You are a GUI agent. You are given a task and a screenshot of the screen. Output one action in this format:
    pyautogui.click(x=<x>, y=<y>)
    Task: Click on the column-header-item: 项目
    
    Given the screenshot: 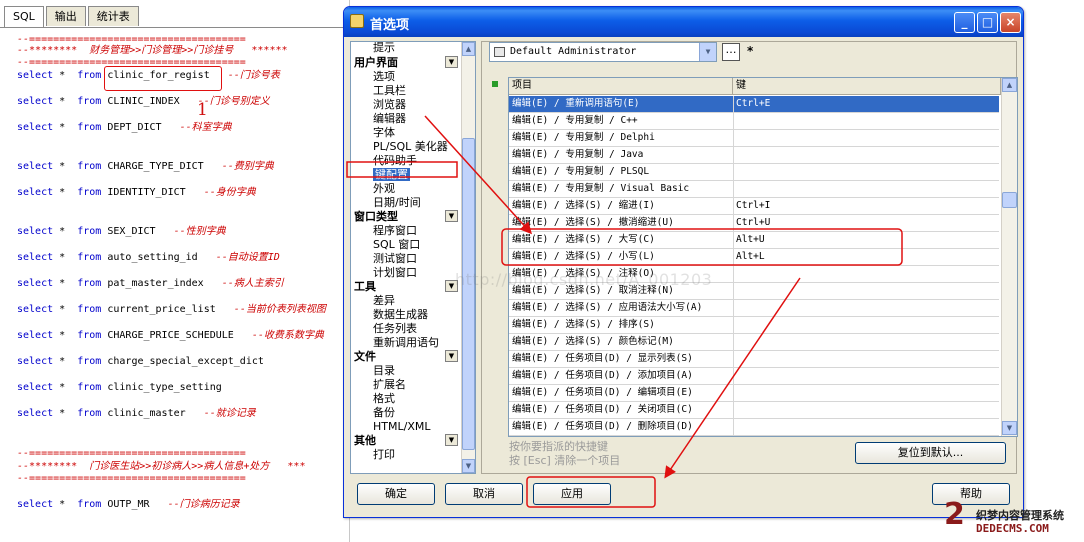 What is the action you would take?
    pyautogui.click(x=621, y=86)
    